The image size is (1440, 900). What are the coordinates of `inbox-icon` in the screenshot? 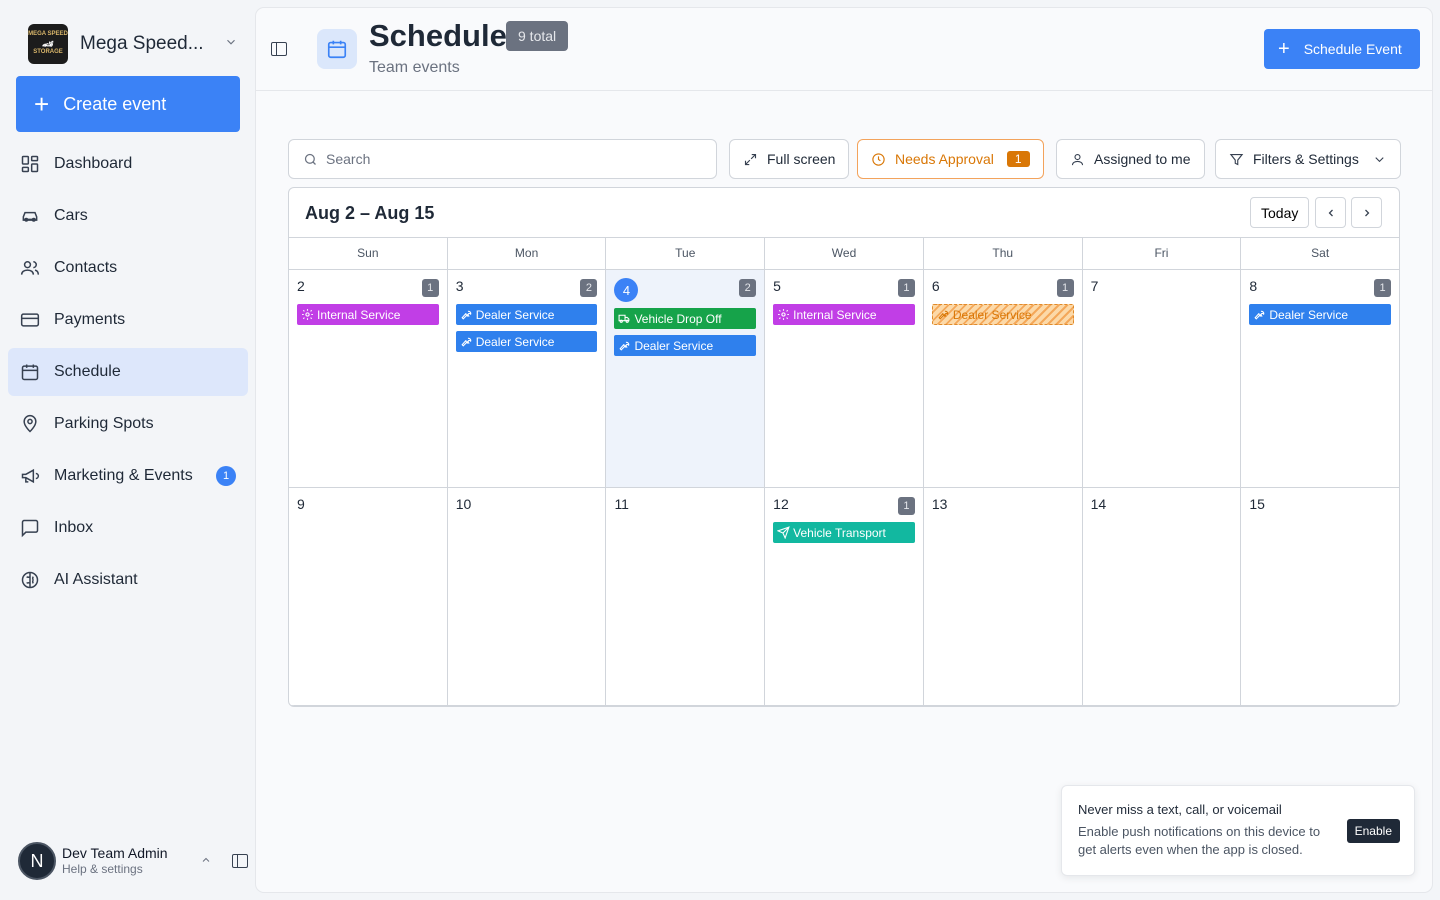 It's located at (30, 528).